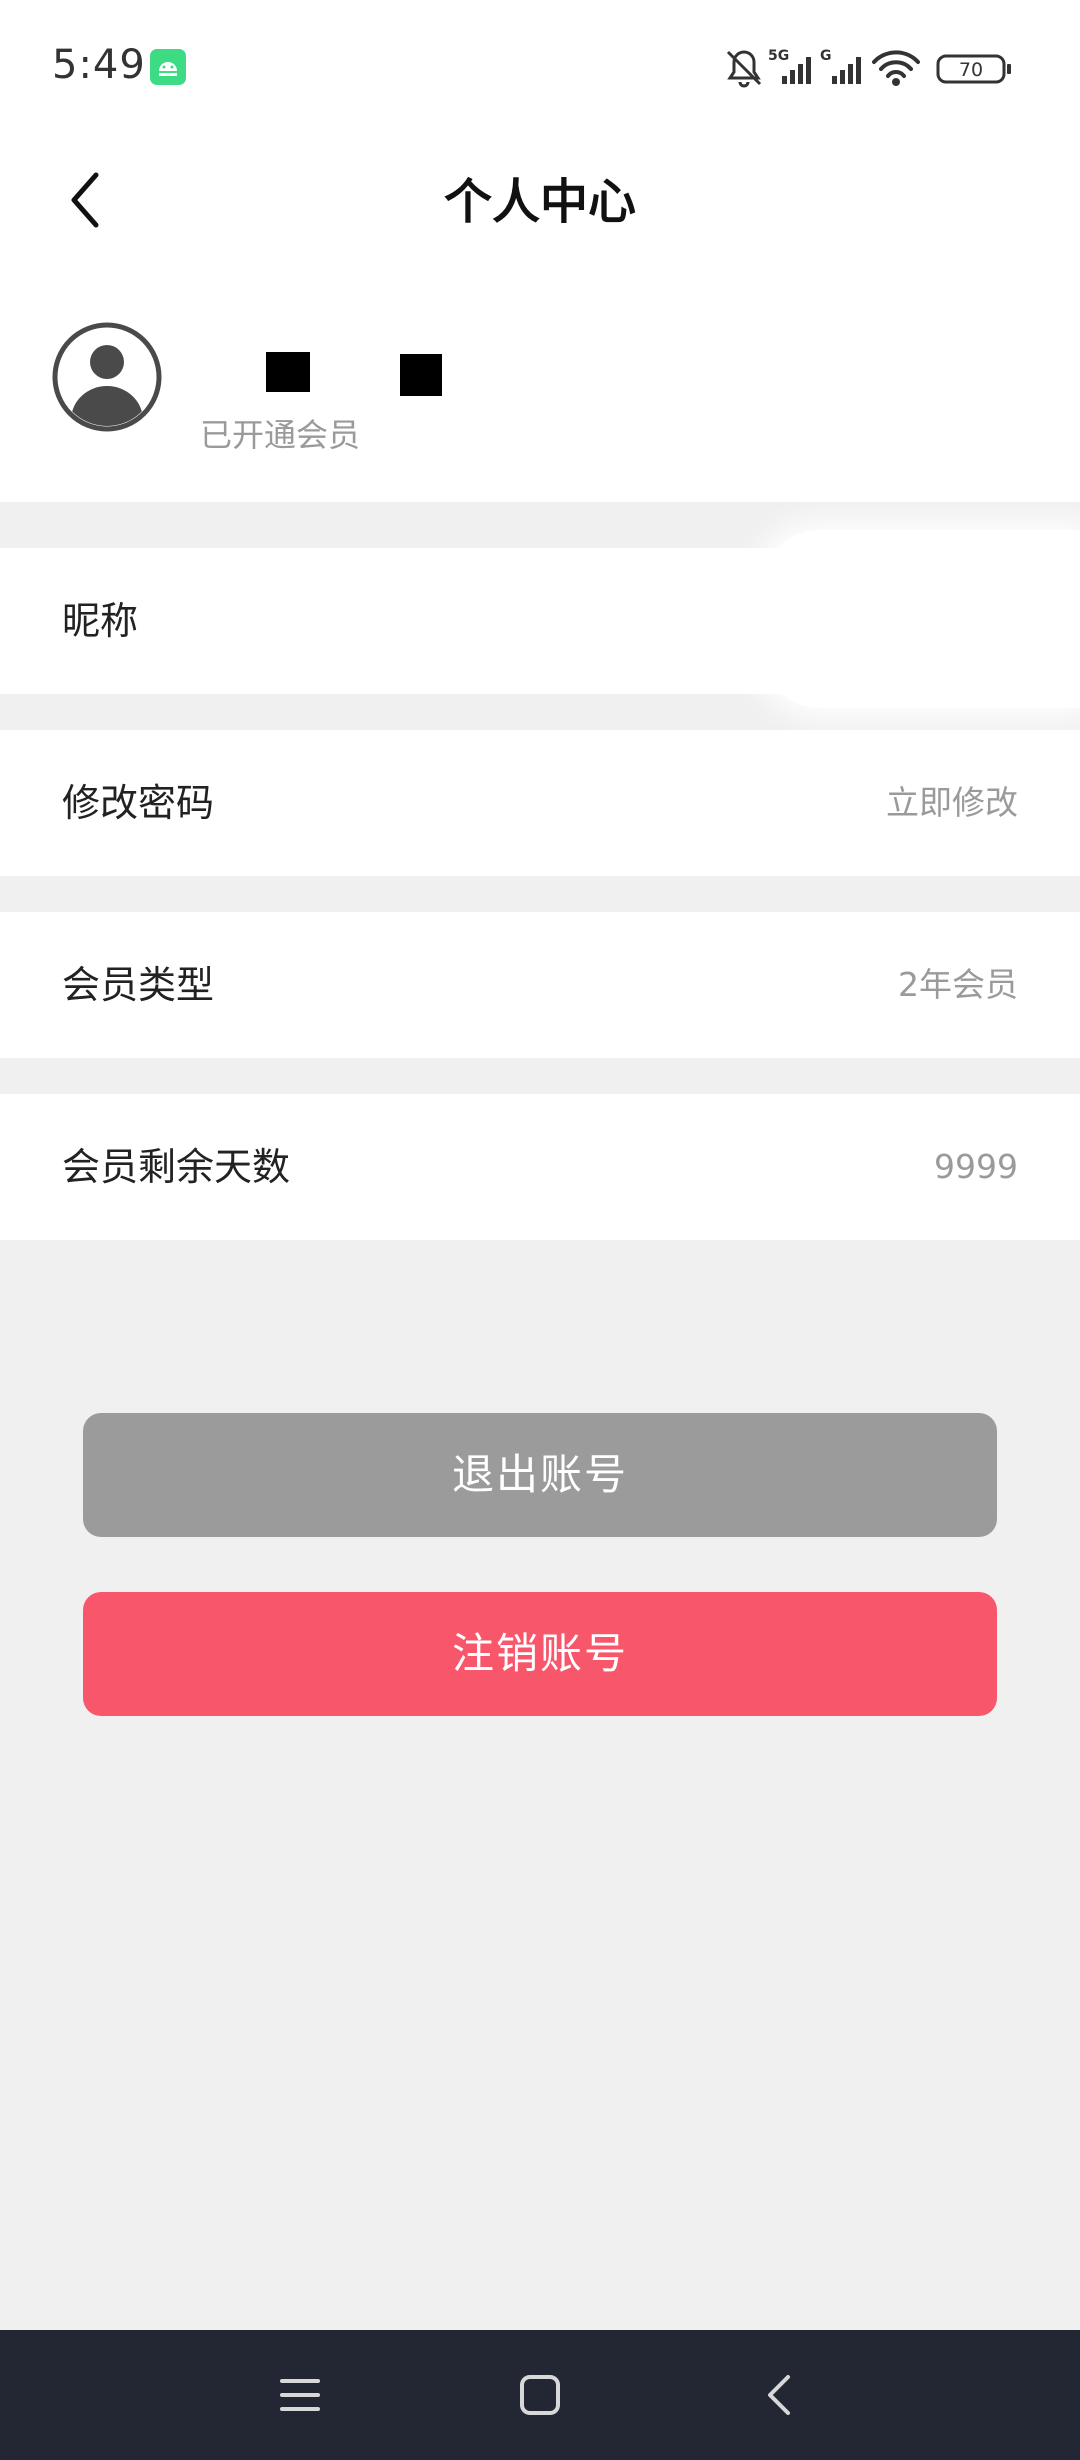  What do you see at coordinates (971, 70) in the screenshot?
I see `battery-level: 70` at bounding box center [971, 70].